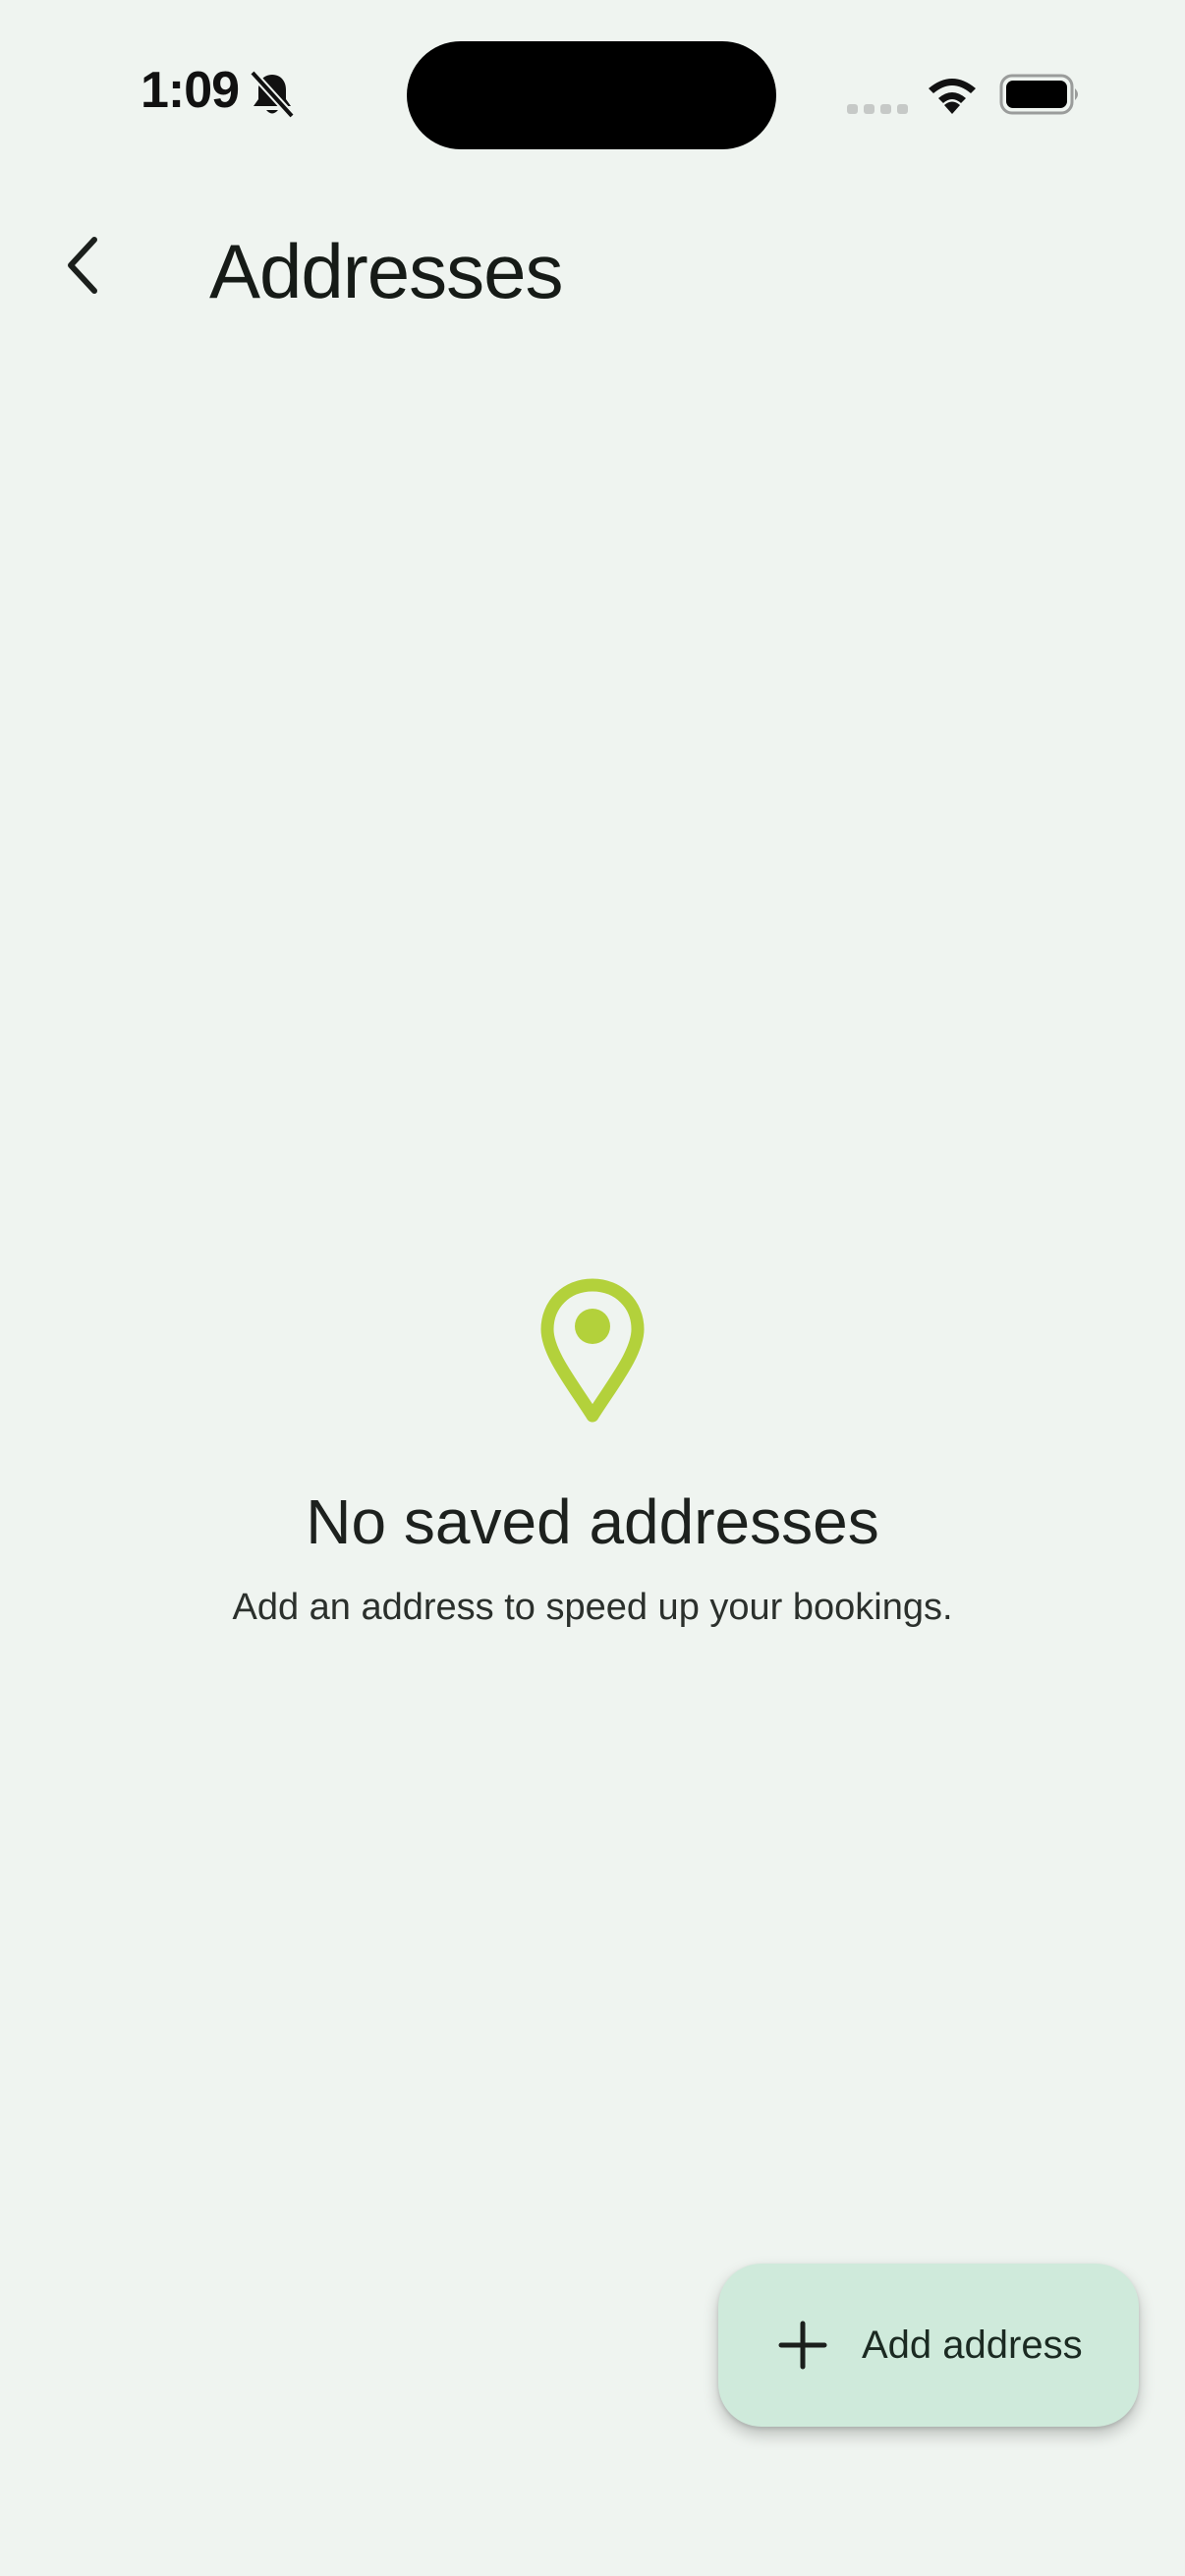 This screenshot has height=2576, width=1185. I want to click on status-time: 1:09, so click(191, 90).